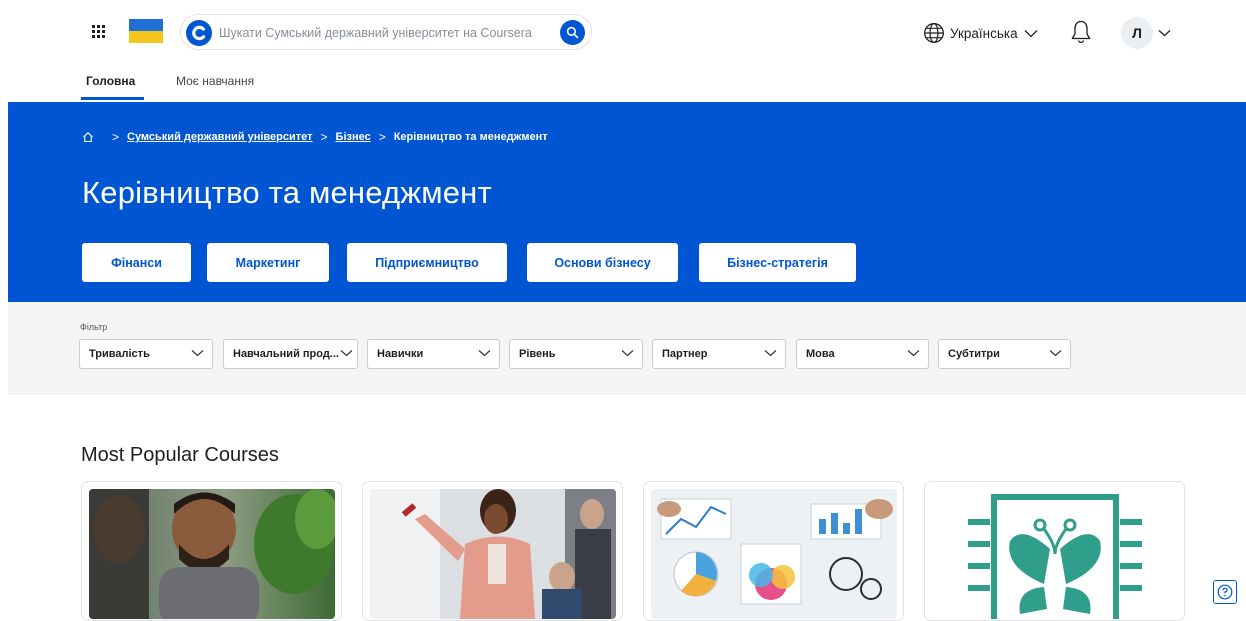 The image size is (1246, 621). Describe the element at coordinates (1004, 354) in the screenshot. I see `filter-subtitles-dropdown: Субтитри` at that location.